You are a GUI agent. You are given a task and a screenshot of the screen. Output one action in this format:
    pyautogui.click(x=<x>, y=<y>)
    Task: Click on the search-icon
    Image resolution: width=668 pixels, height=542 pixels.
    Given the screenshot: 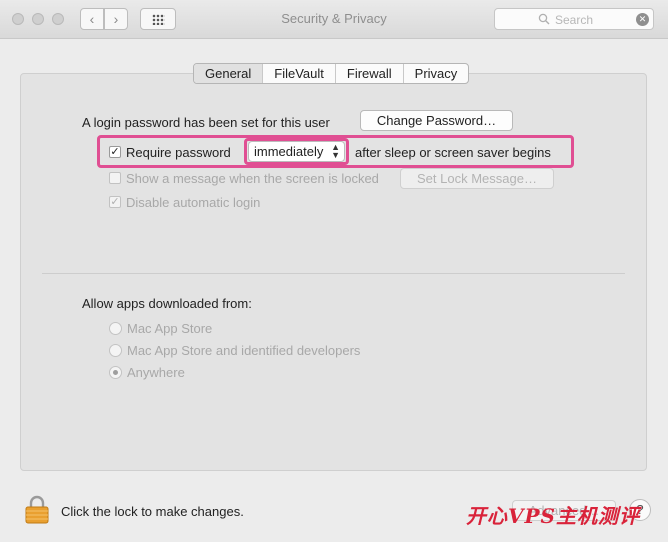 What is the action you would take?
    pyautogui.click(x=544, y=19)
    